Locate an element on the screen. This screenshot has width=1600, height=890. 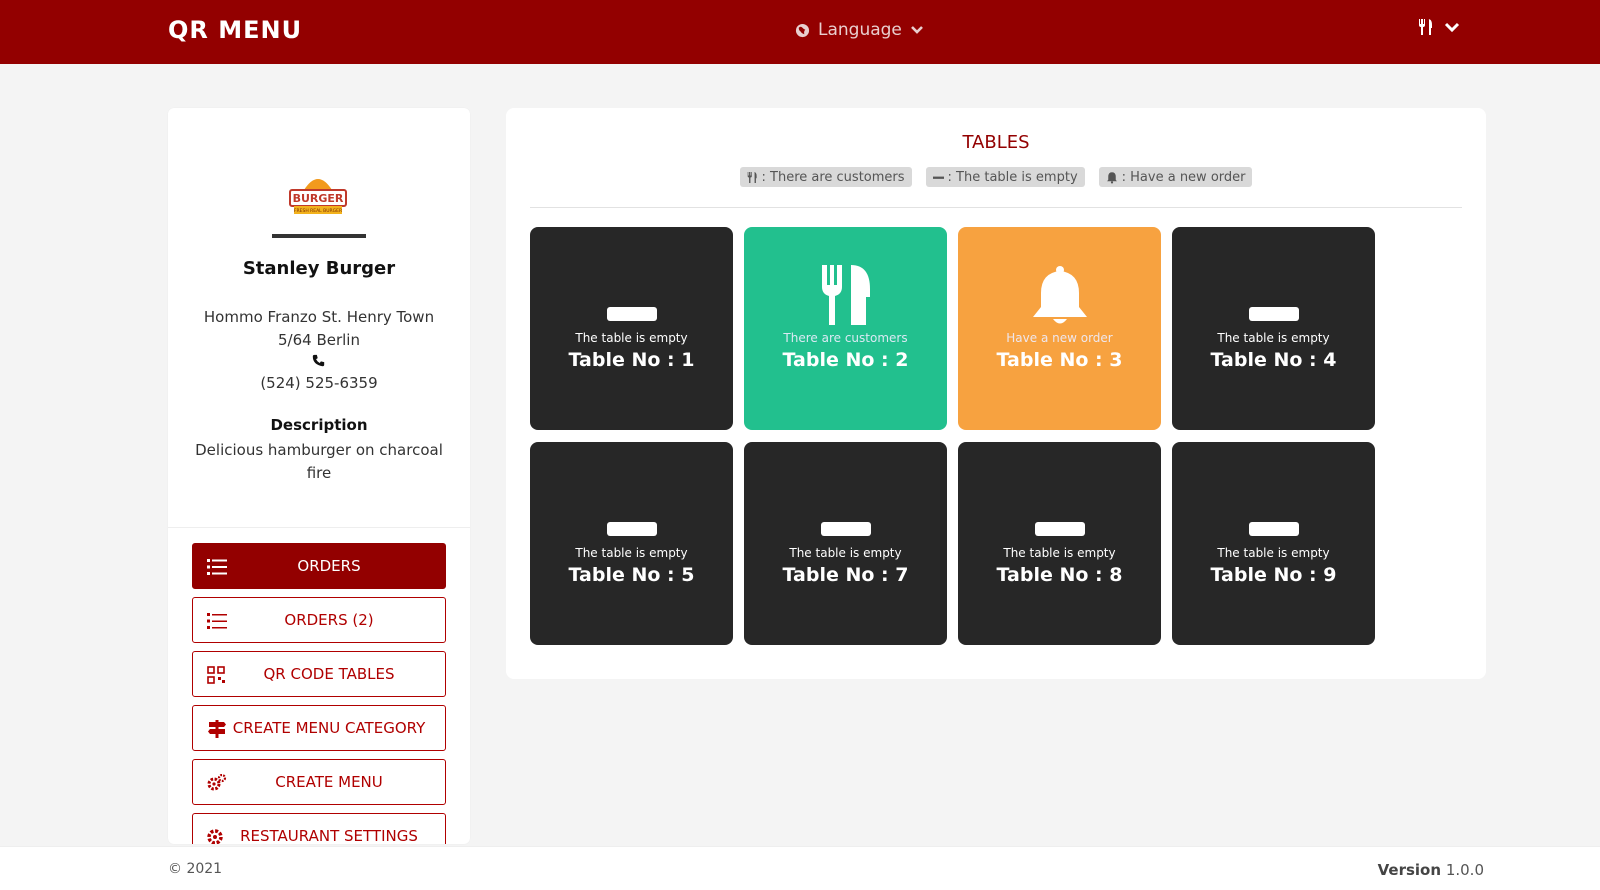
orders-label: ORDERS is located at coordinates (329, 566).